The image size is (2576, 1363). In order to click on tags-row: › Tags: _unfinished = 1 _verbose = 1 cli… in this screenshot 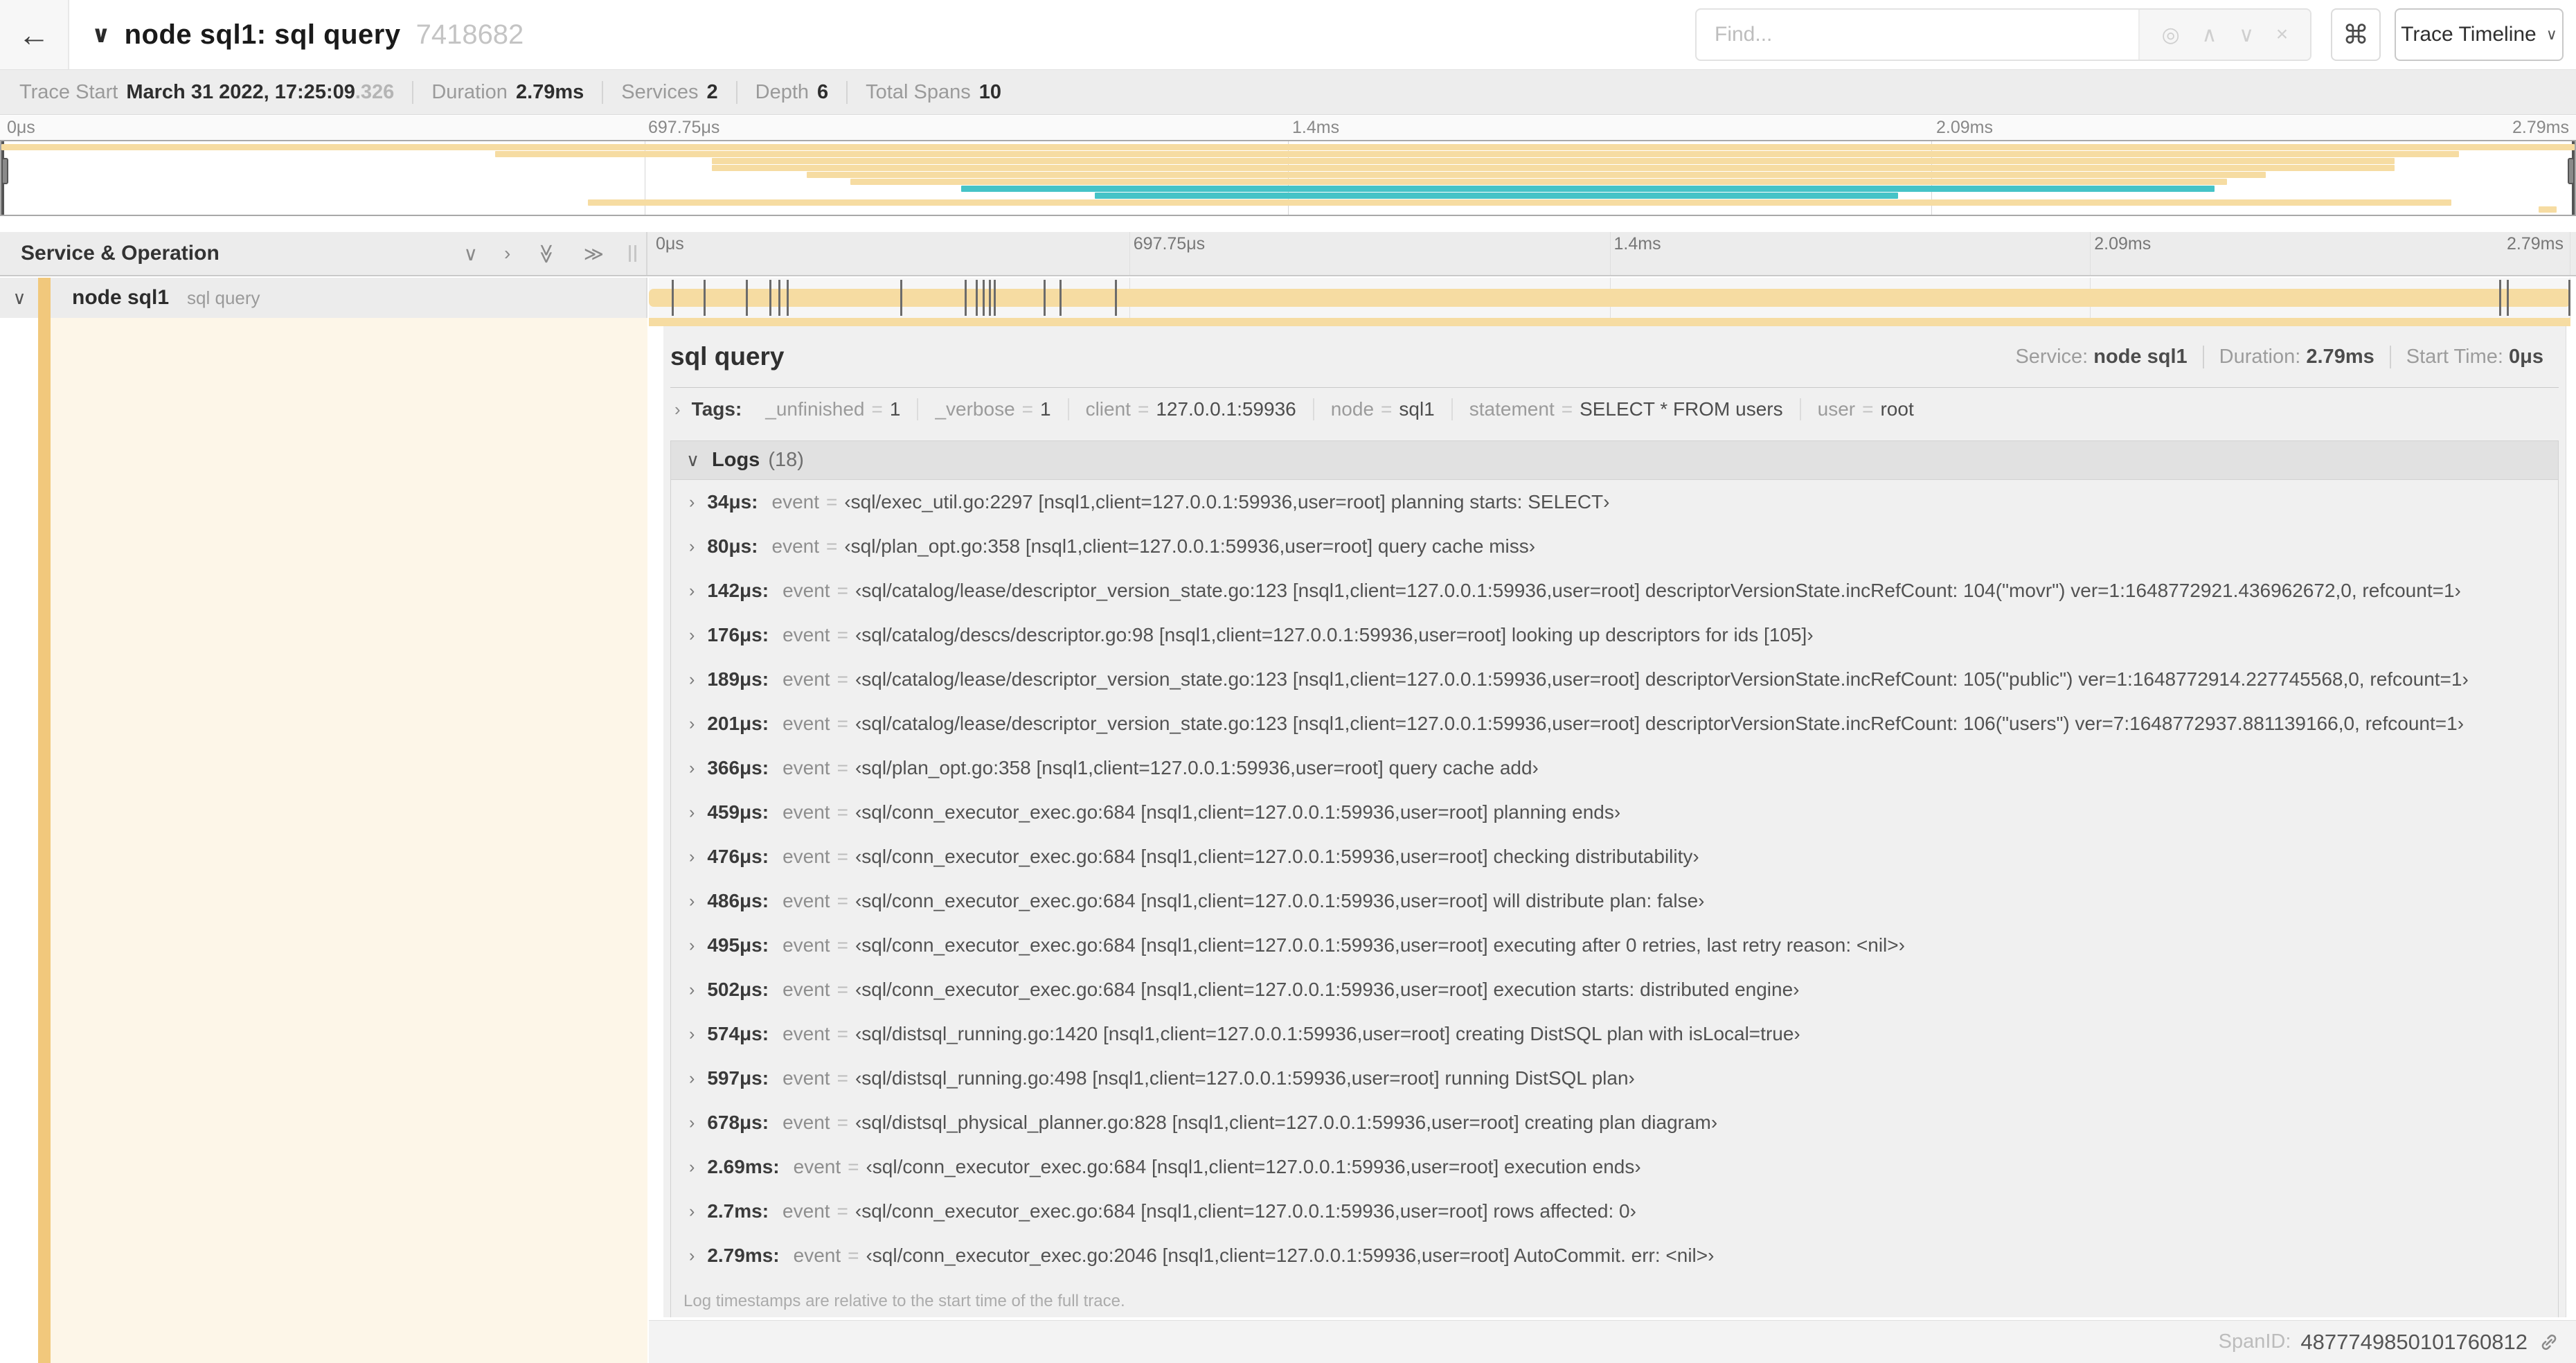, I will do `click(1615, 410)`.